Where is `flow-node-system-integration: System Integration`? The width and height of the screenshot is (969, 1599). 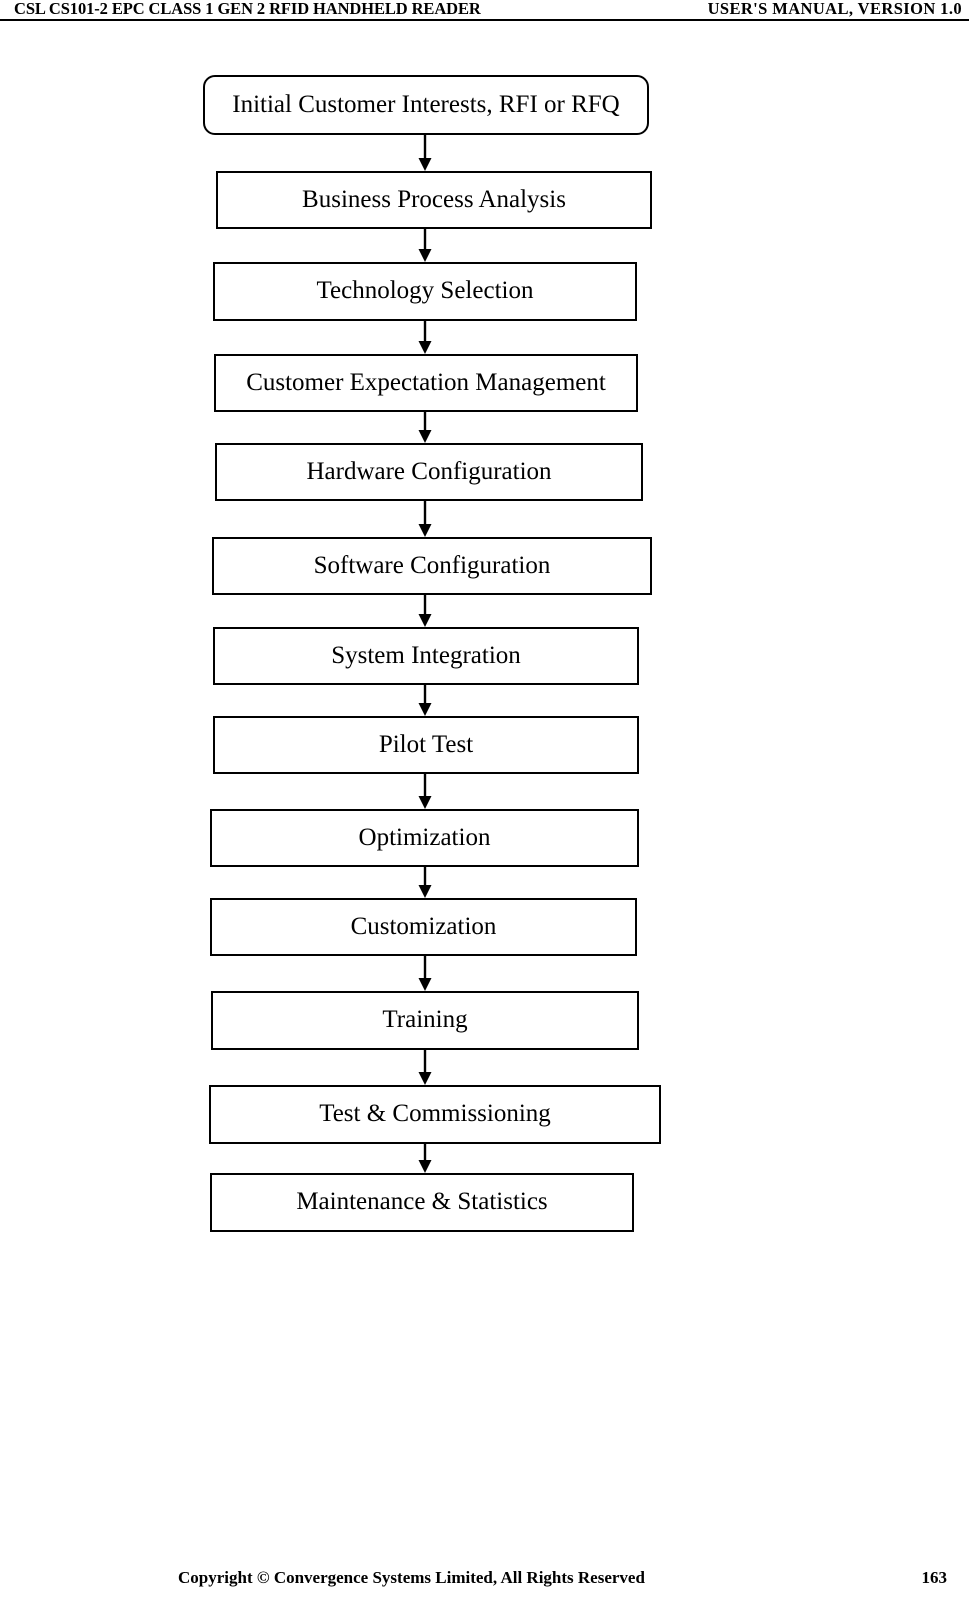 flow-node-system-integration: System Integration is located at coordinates (426, 656).